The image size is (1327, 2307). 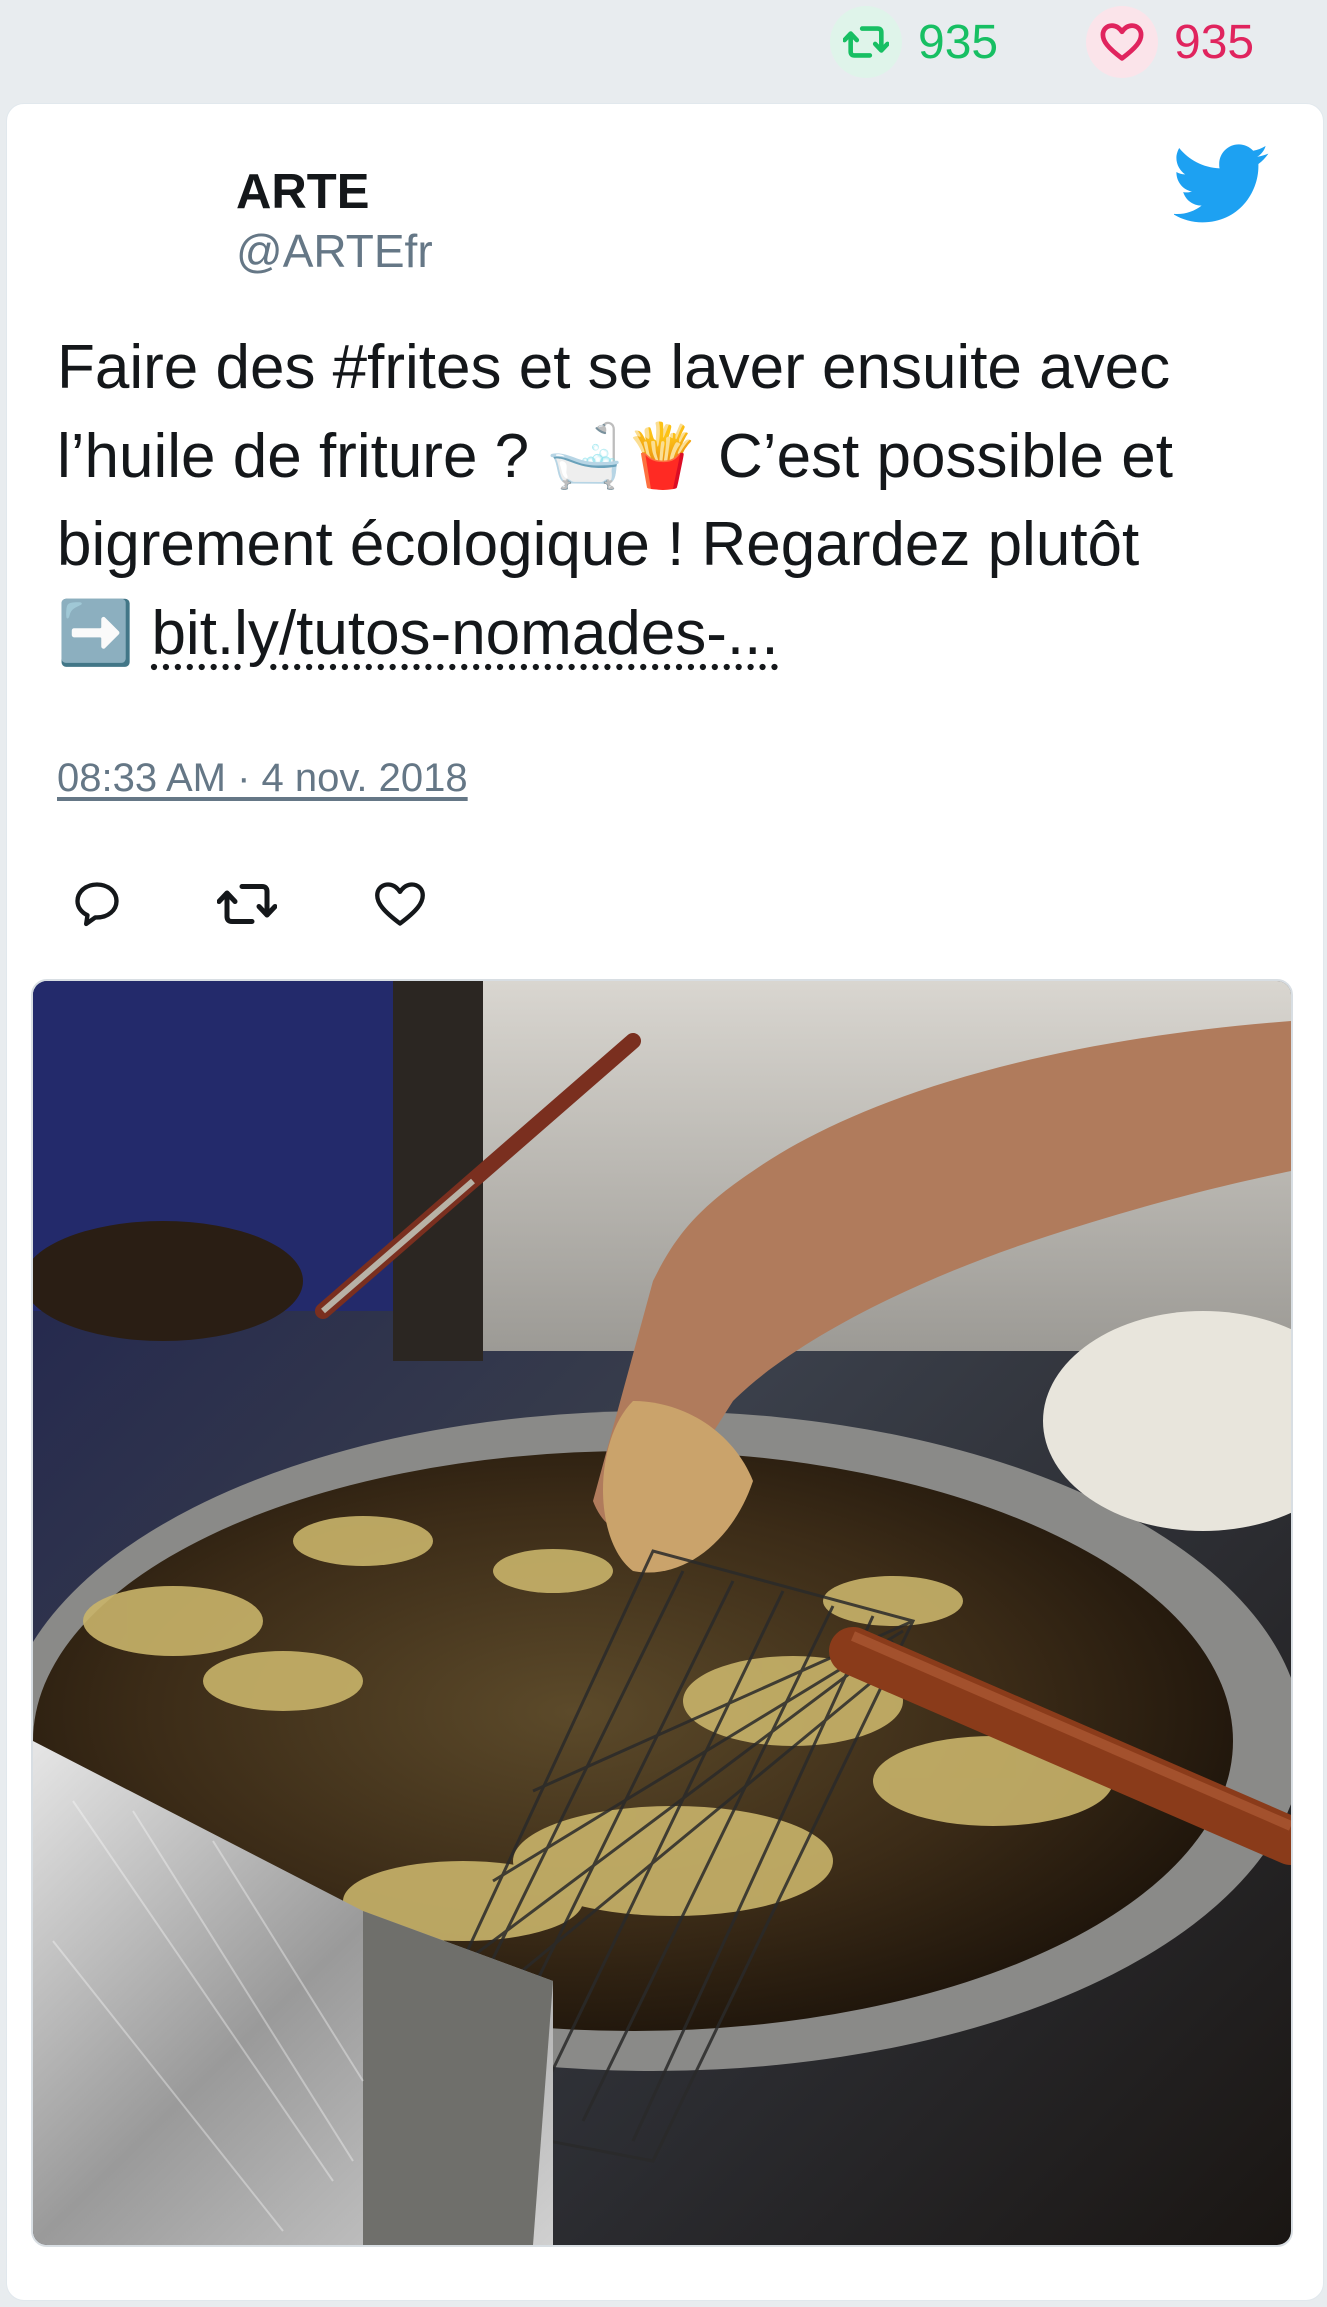 I want to click on retweet-button, so click(x=247, y=904).